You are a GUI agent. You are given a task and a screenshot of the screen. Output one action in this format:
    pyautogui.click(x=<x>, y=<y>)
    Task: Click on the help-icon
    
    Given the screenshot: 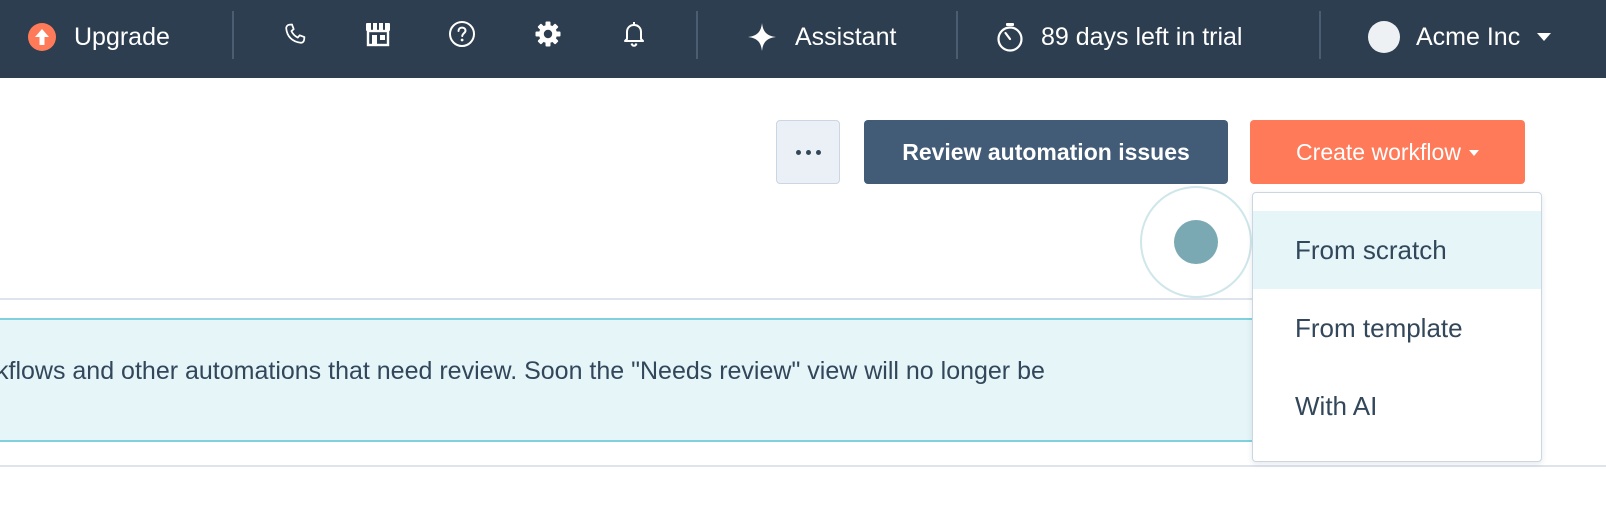 What is the action you would take?
    pyautogui.click(x=462, y=37)
    